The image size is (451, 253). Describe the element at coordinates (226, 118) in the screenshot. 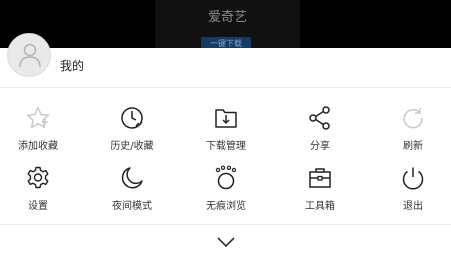

I see `download-folder-icon` at that location.